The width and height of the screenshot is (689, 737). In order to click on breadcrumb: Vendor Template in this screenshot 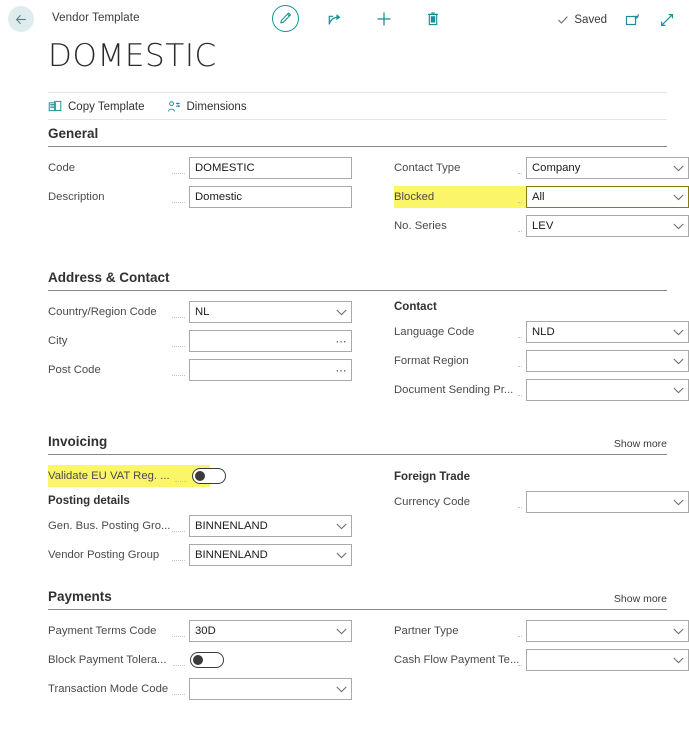, I will do `click(96, 18)`.